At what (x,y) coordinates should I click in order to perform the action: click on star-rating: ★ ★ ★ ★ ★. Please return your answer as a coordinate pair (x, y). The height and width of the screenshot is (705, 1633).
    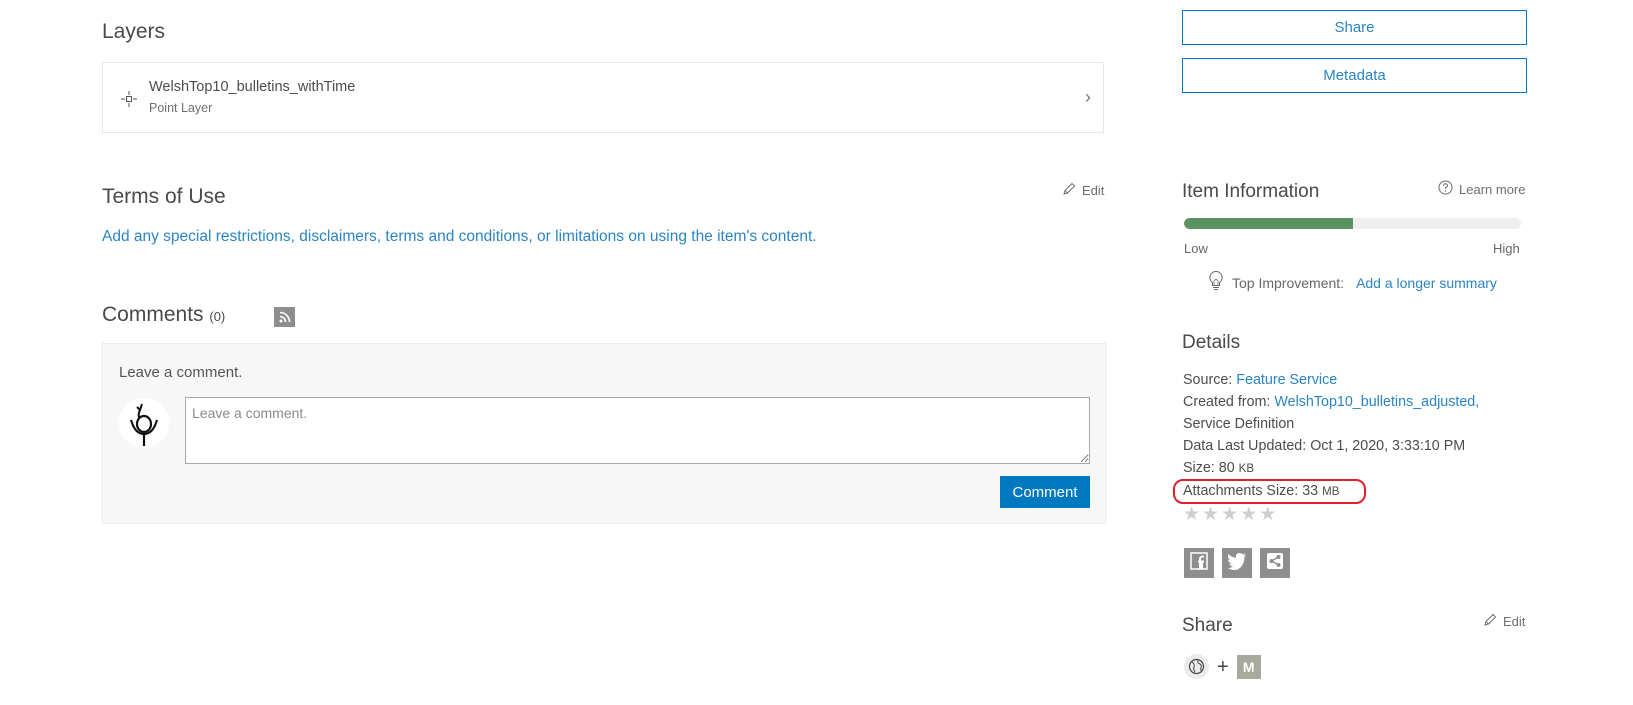
    Looking at the image, I should click on (1229, 515).